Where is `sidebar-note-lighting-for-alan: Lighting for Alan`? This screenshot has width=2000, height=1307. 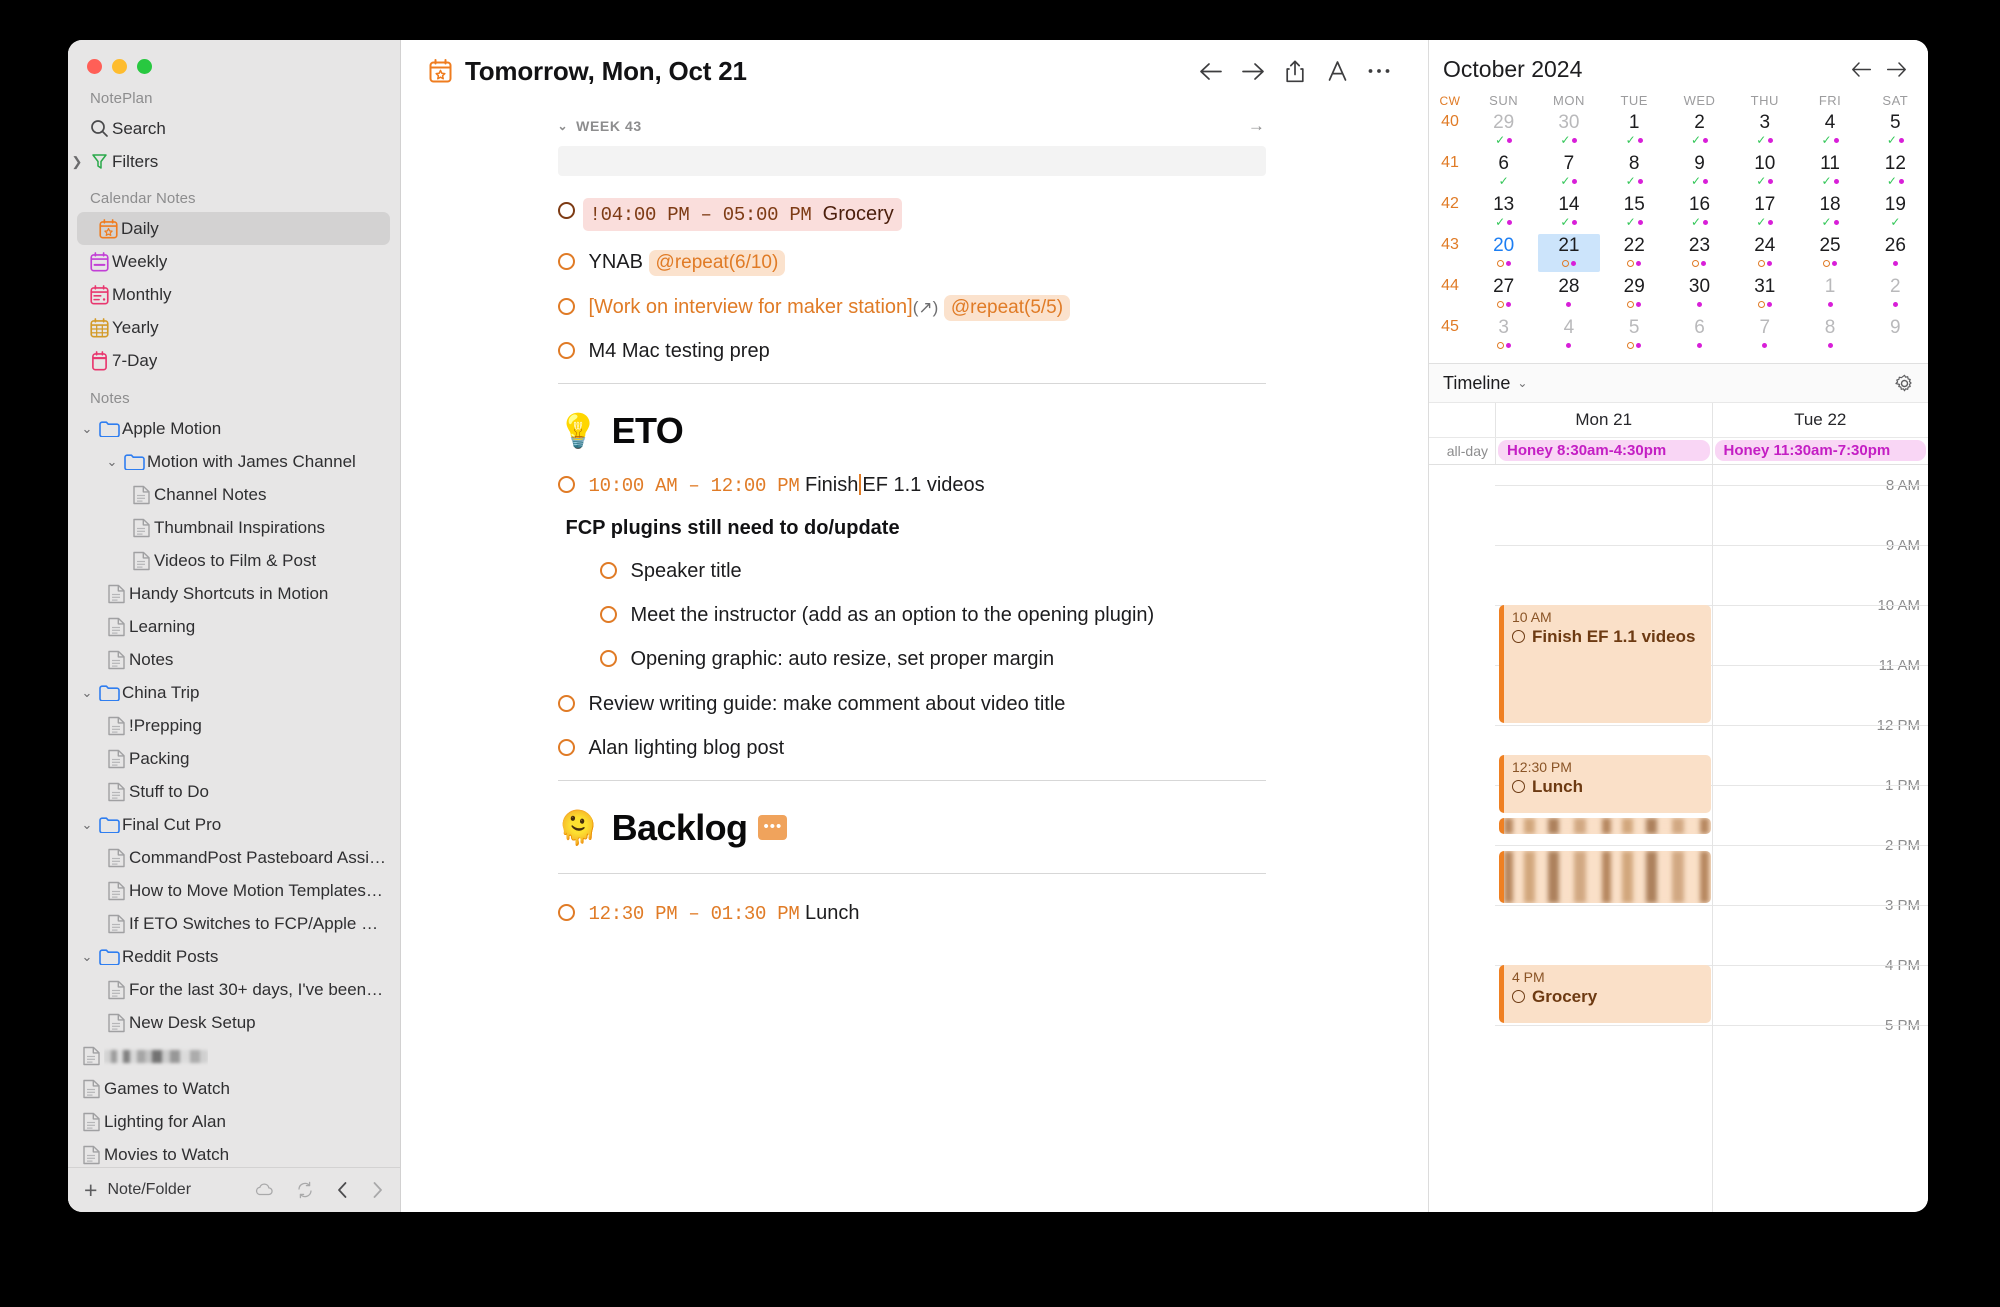 sidebar-note-lighting-for-alan: Lighting for Alan is located at coordinates (234, 1121).